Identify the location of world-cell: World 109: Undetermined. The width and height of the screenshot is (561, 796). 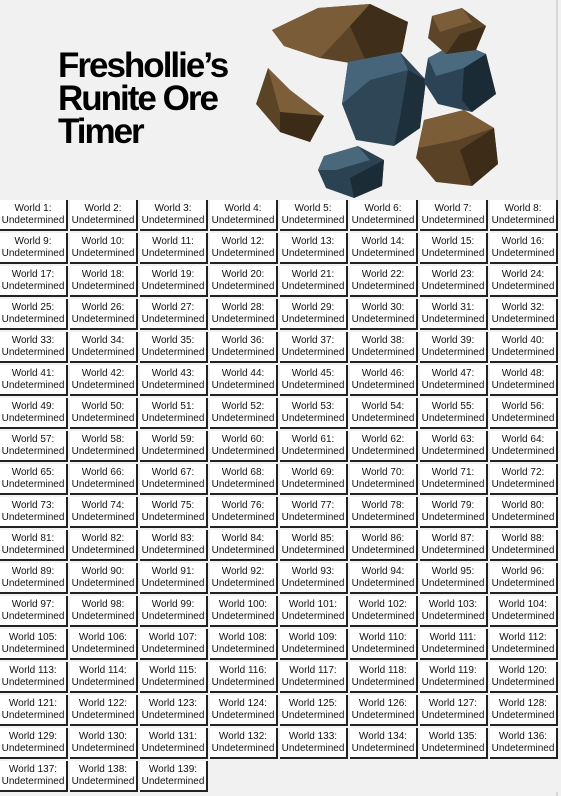
(314, 644).